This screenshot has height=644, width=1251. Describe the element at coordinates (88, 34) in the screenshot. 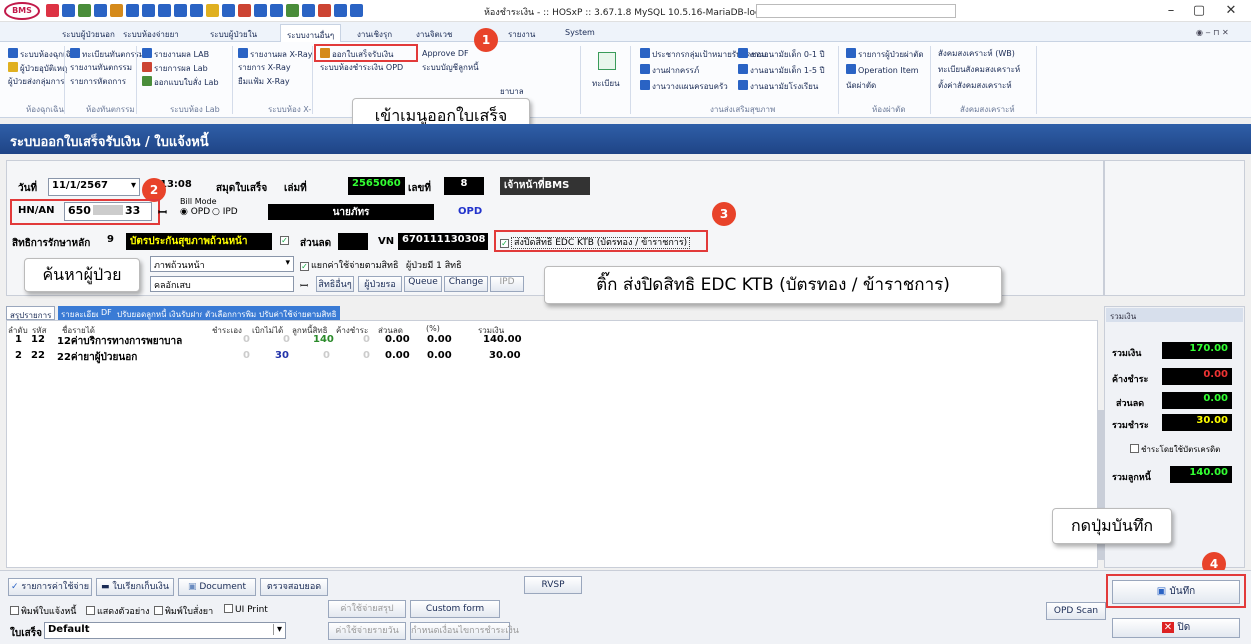

I see `tab-opd: ระบบผู้ป่วยนอก` at that location.